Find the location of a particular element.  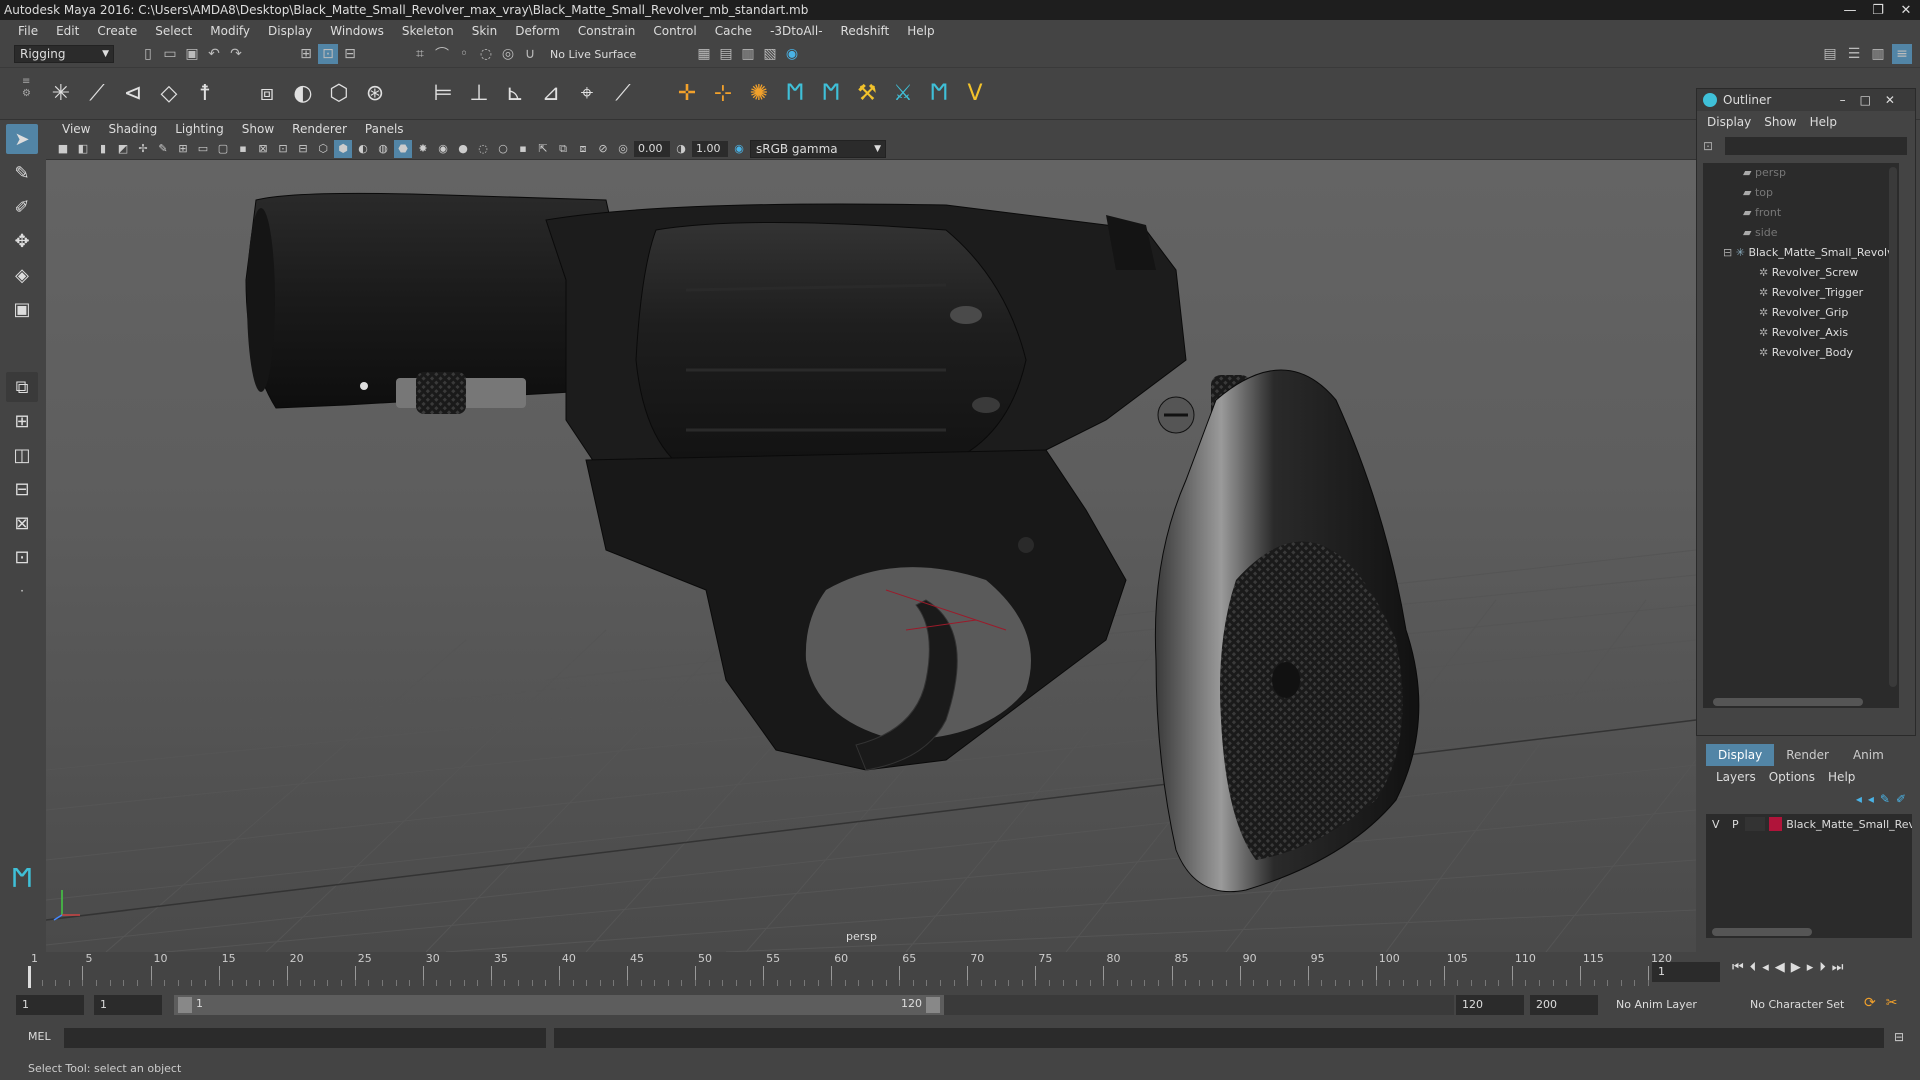

panel-menu-shading: Shading is located at coordinates (133, 129).